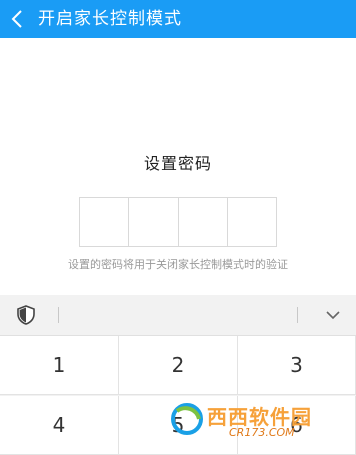 The width and height of the screenshot is (356, 455). I want to click on key-4: 4, so click(59, 425).